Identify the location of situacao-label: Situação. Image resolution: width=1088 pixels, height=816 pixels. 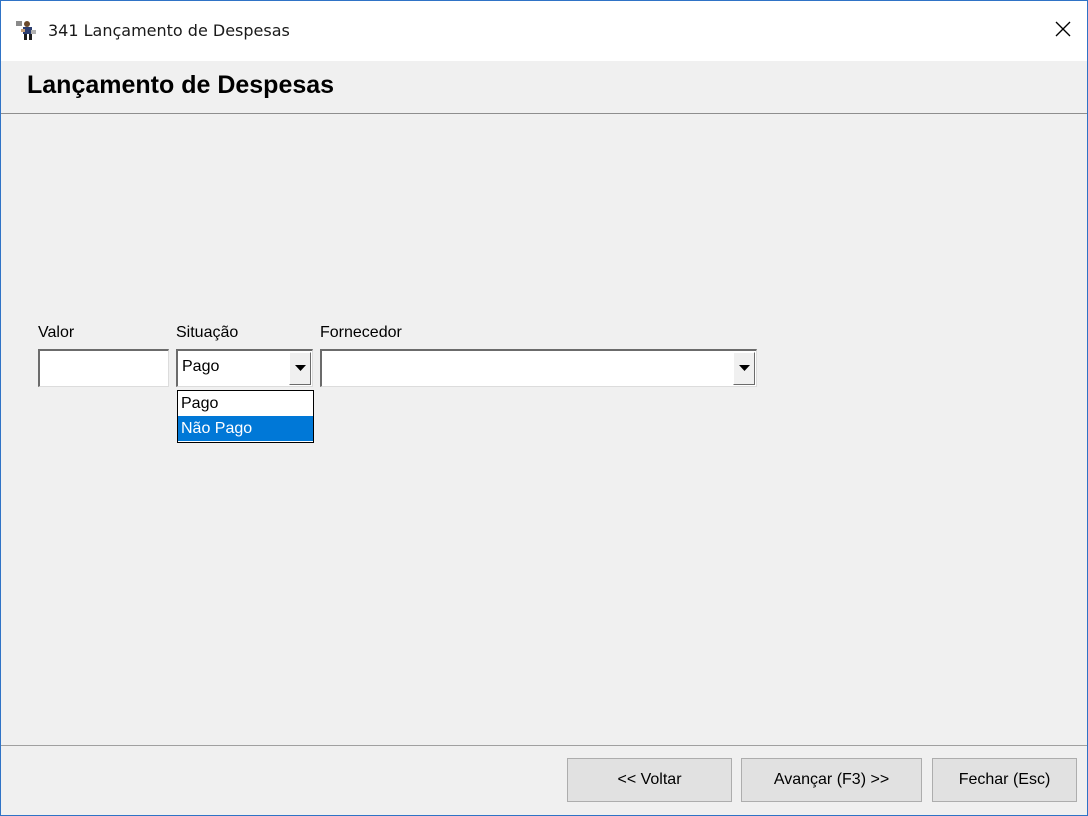
(207, 332).